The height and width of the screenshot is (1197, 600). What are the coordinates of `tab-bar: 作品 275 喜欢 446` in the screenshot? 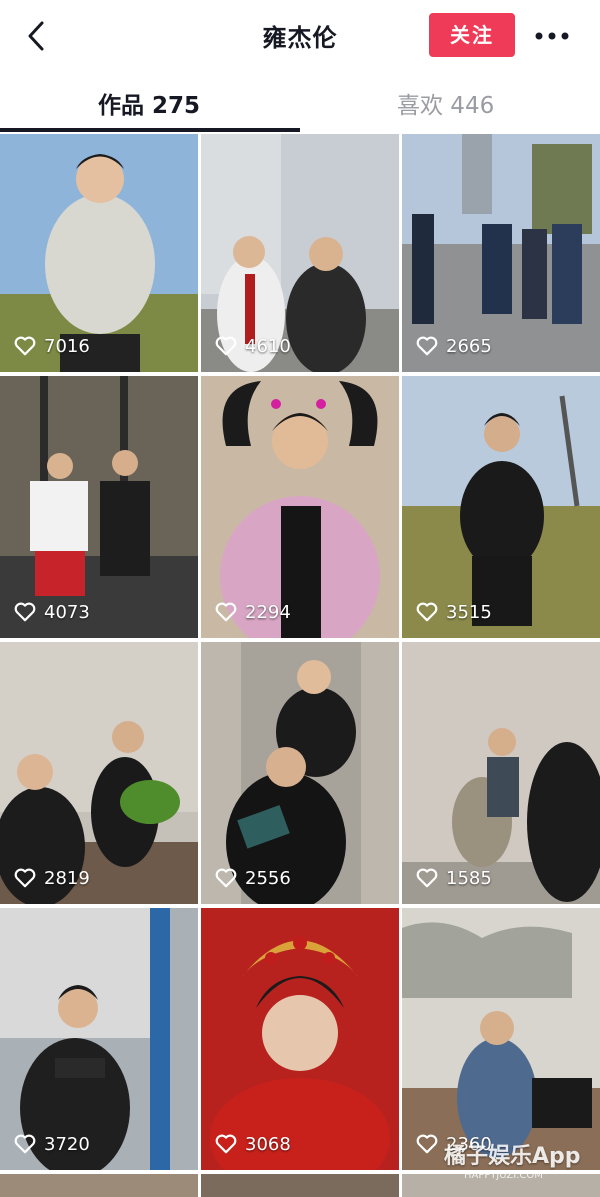 It's located at (300, 103).